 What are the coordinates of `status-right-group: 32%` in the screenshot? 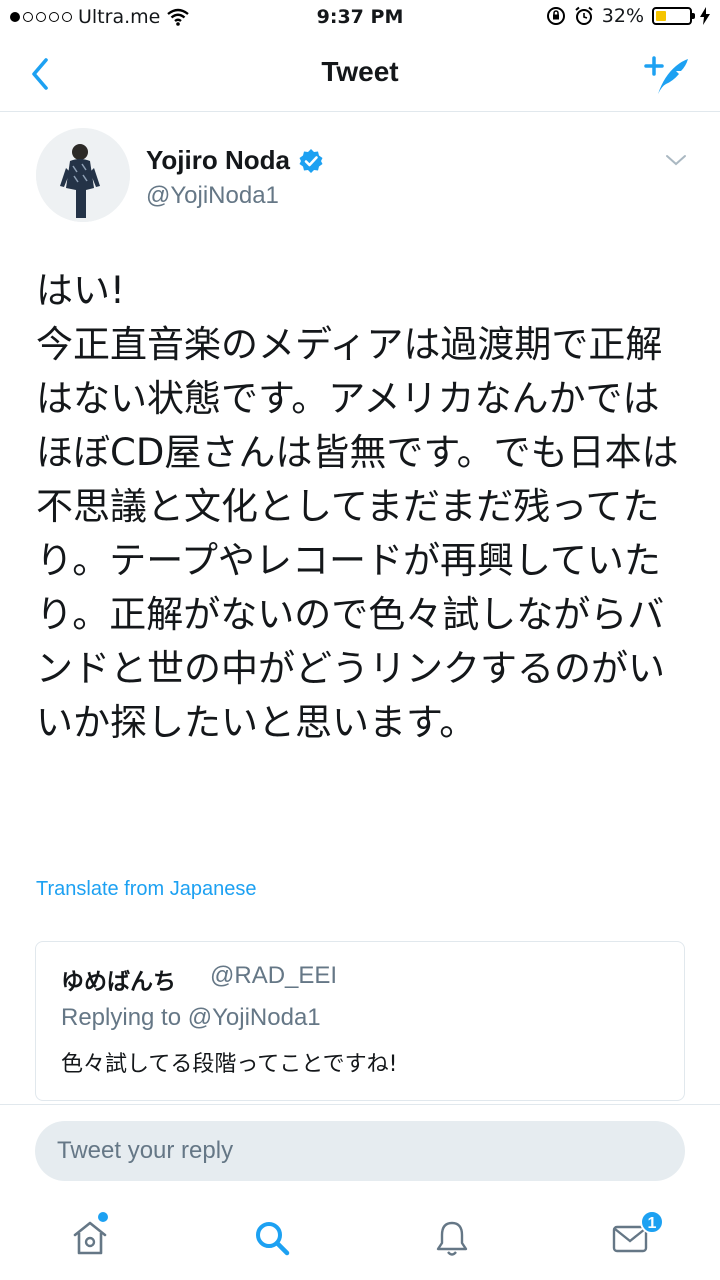 It's located at (628, 16).